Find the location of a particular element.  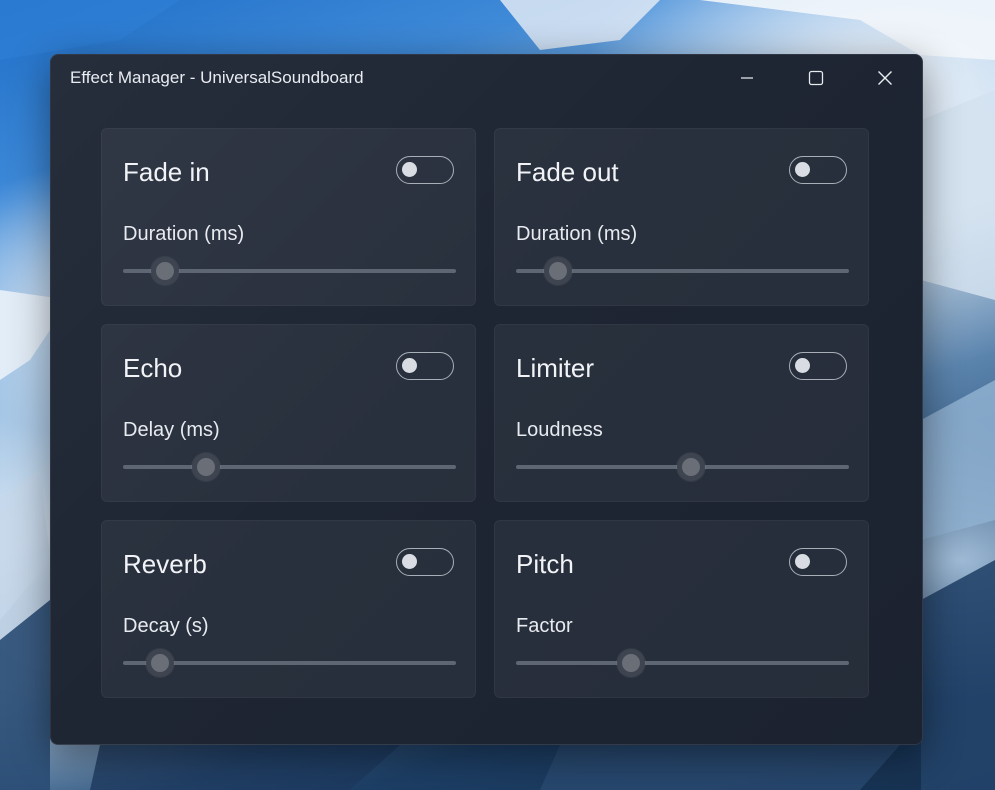

fade-out-toggle is located at coordinates (818, 170).